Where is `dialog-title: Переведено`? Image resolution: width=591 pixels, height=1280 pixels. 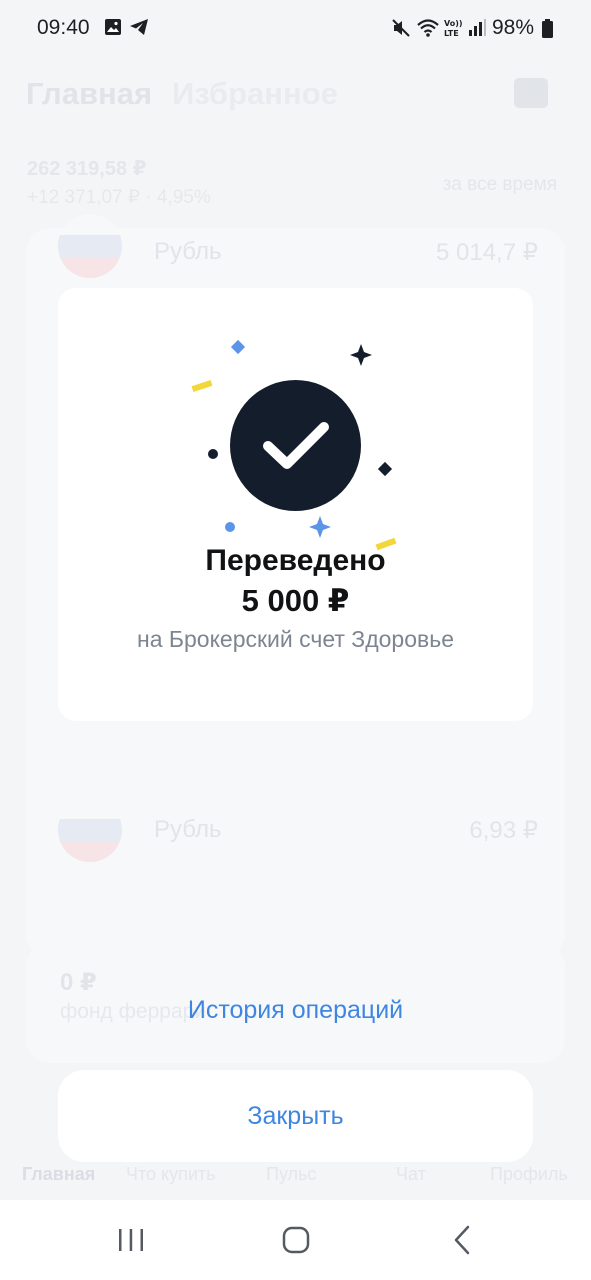 dialog-title: Переведено is located at coordinates (295, 560).